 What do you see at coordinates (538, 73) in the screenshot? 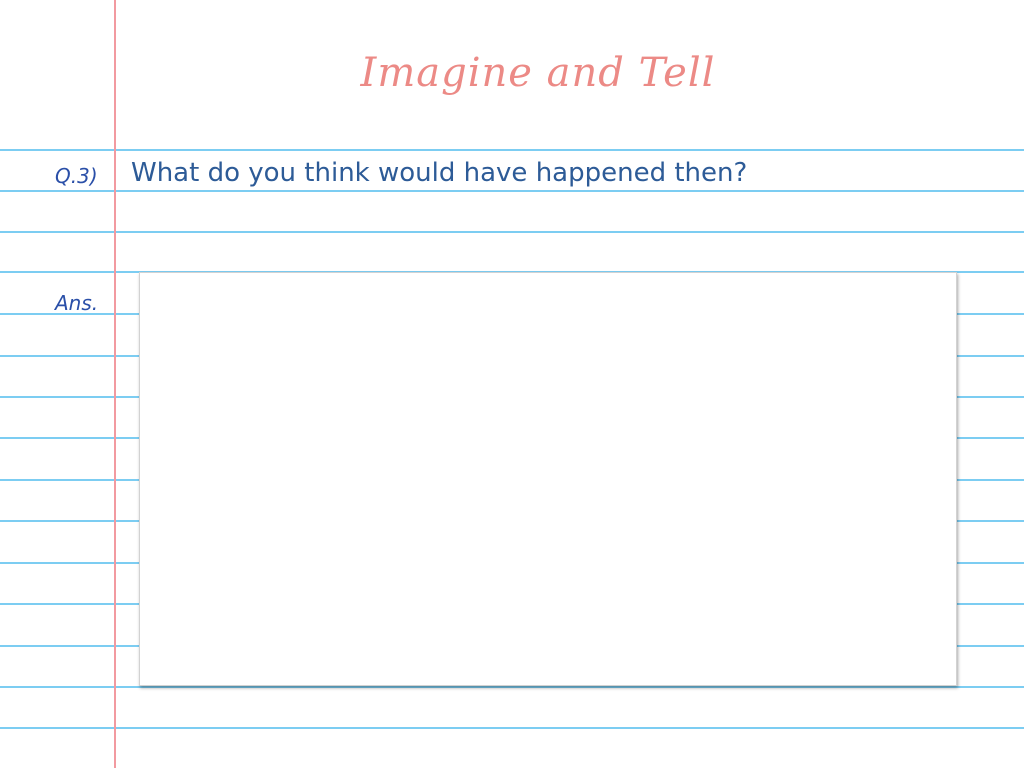
I see `page-title: Imagine and Tell` at bounding box center [538, 73].